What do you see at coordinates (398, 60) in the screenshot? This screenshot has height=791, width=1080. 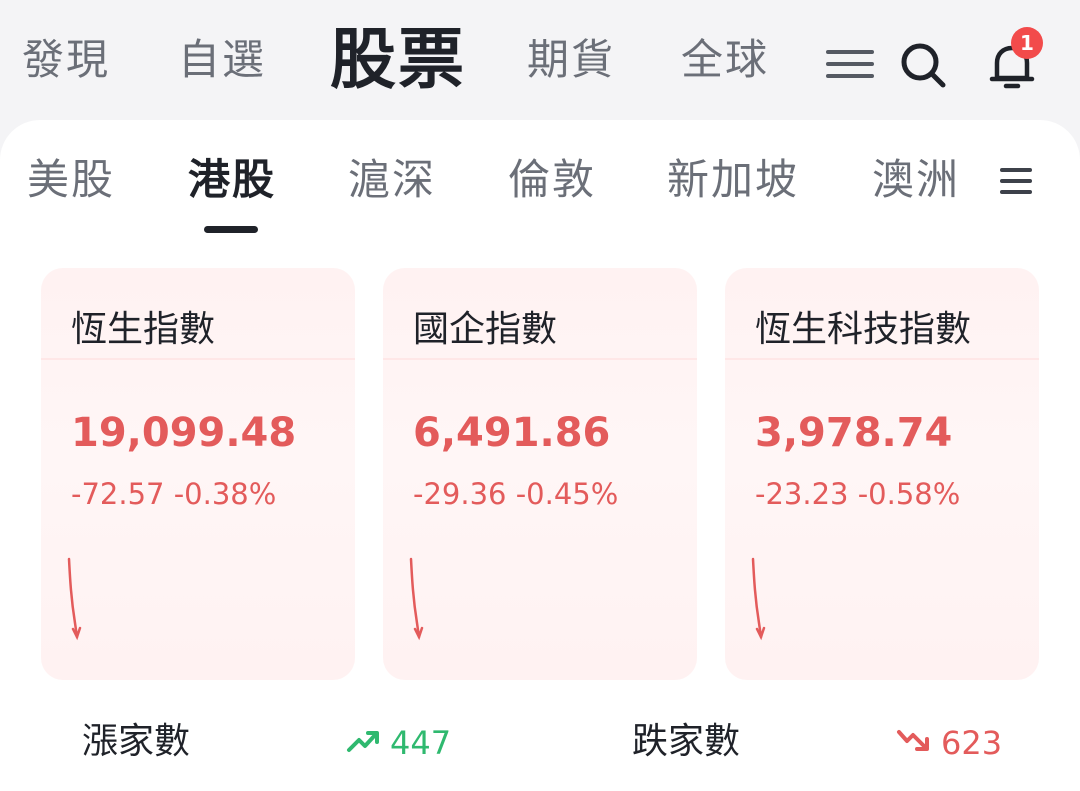 I see `tab-stocks: 股票` at bounding box center [398, 60].